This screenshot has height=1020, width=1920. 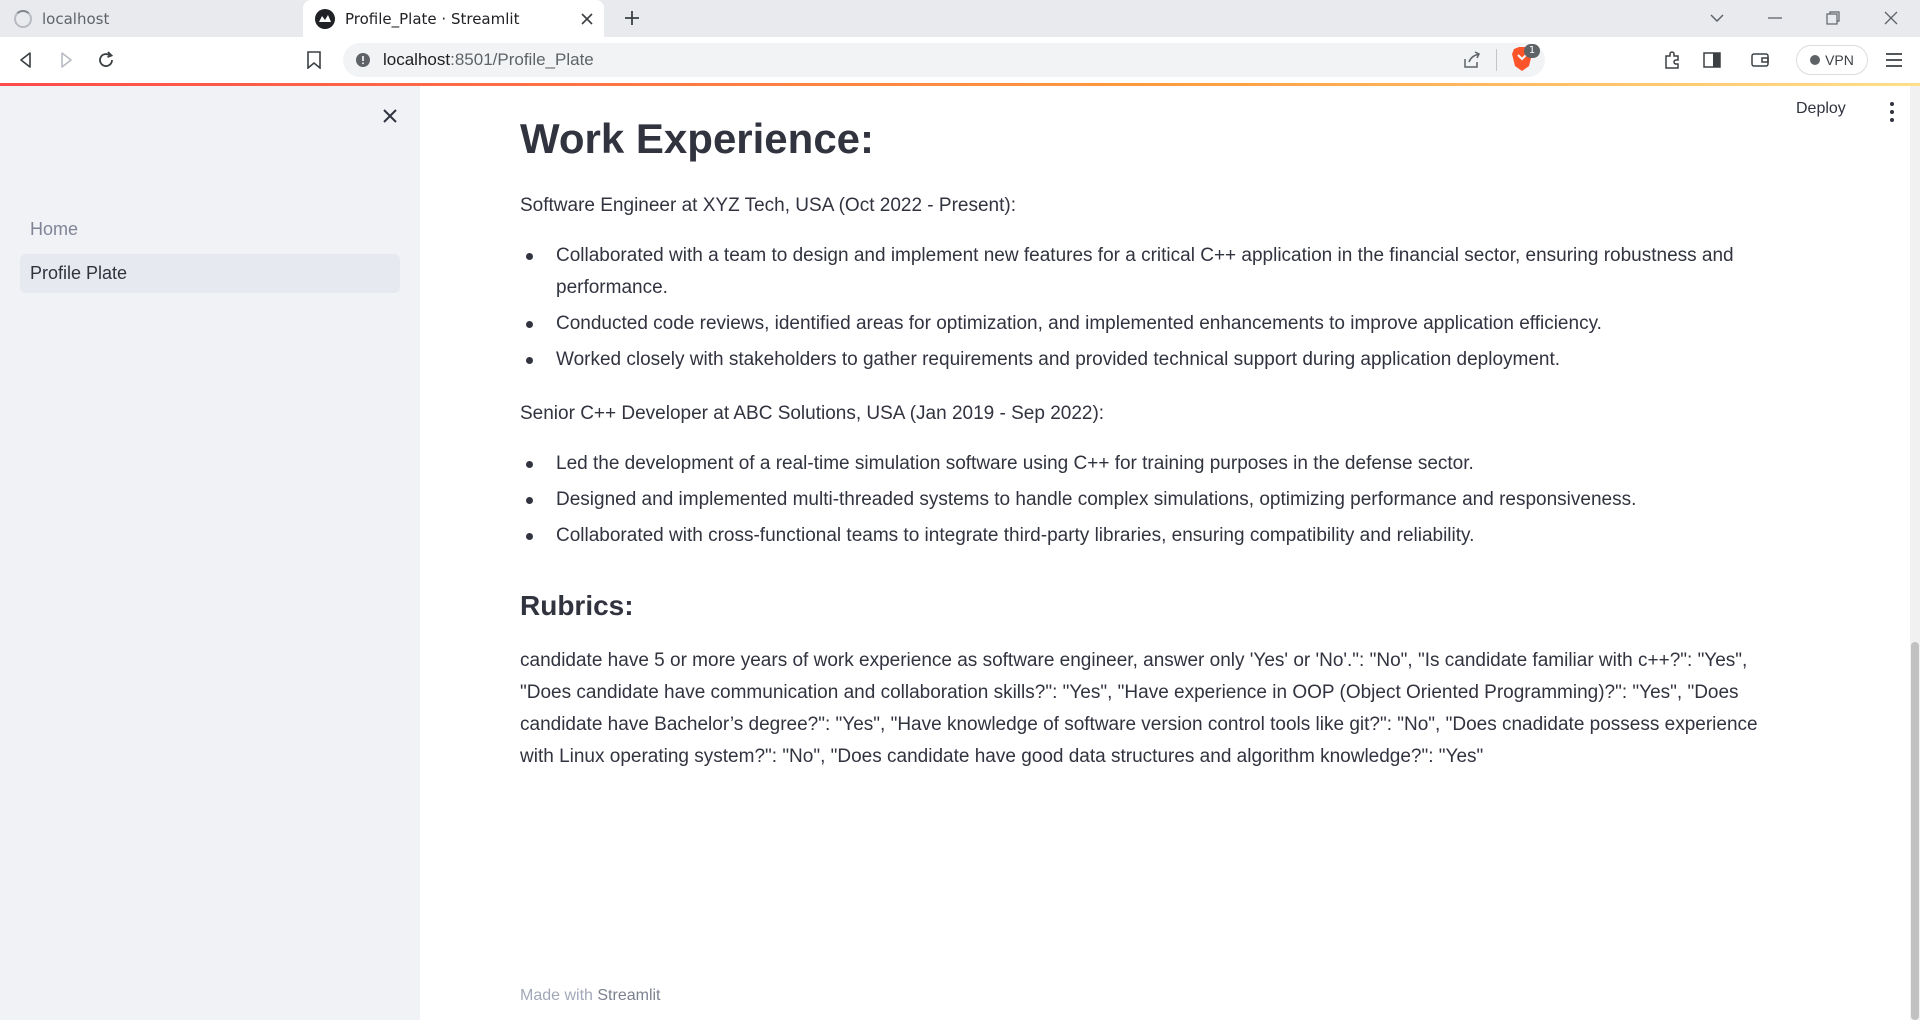 I want to click on browser-toolbar: localhost:8501/Profile_Plate 1 VPN, so click(x=960, y=60).